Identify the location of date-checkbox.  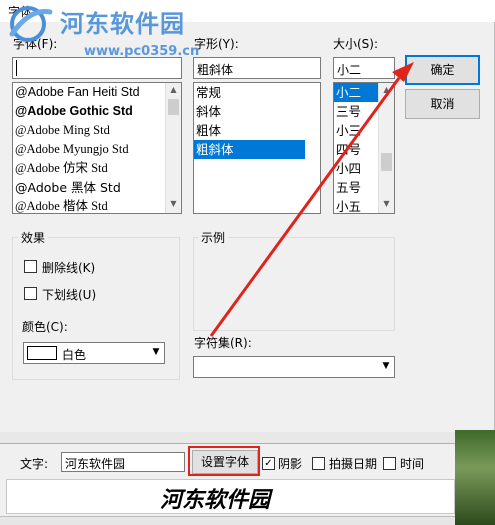
(318, 463).